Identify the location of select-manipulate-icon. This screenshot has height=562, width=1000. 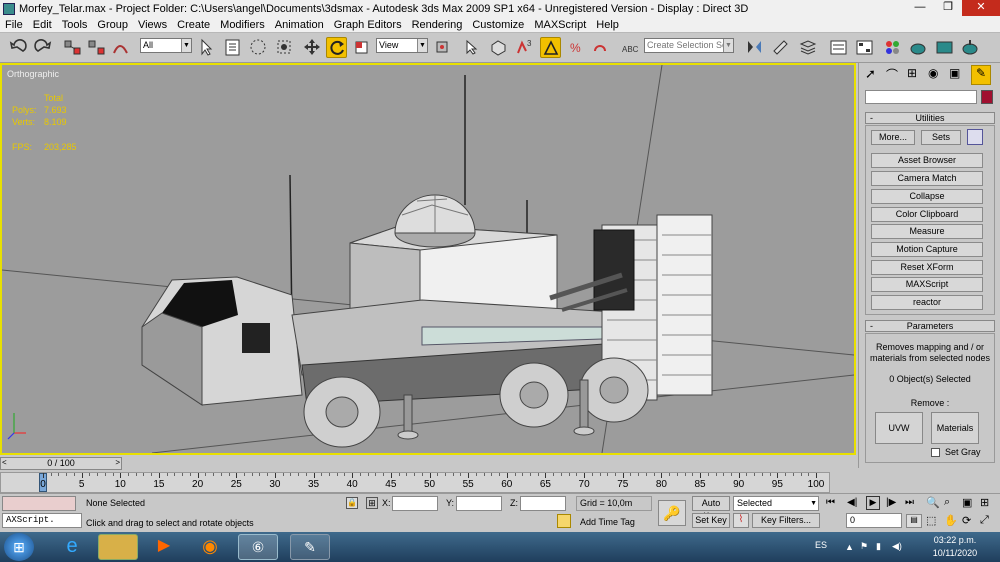
(472, 47).